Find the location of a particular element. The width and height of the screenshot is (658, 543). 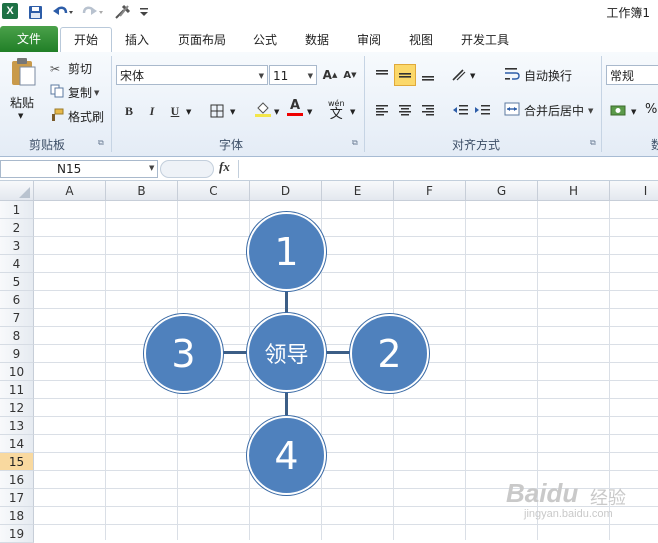

phonetic-dropdown-icon: ▼ is located at coordinates (352, 112).